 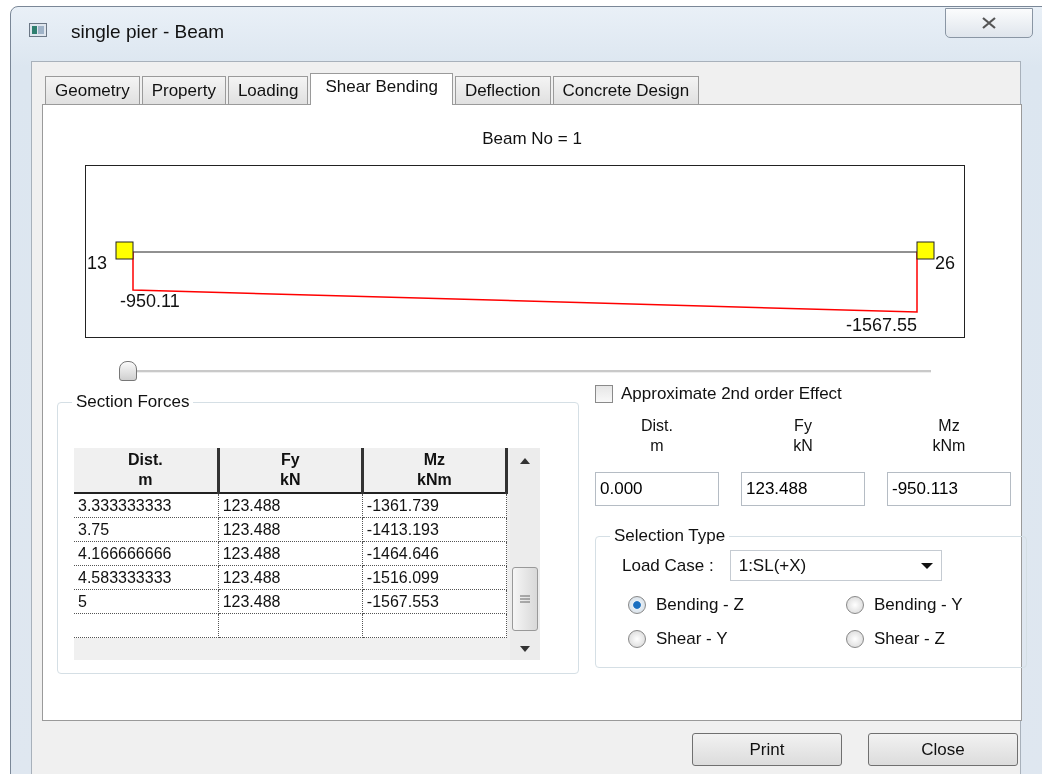 I want to click on scroll-down-icon, so click(x=525, y=649).